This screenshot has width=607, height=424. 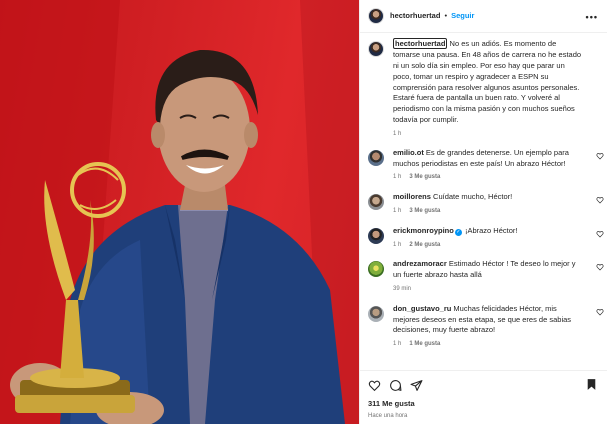 I want to click on bookmark-icon, so click(x=591, y=384).